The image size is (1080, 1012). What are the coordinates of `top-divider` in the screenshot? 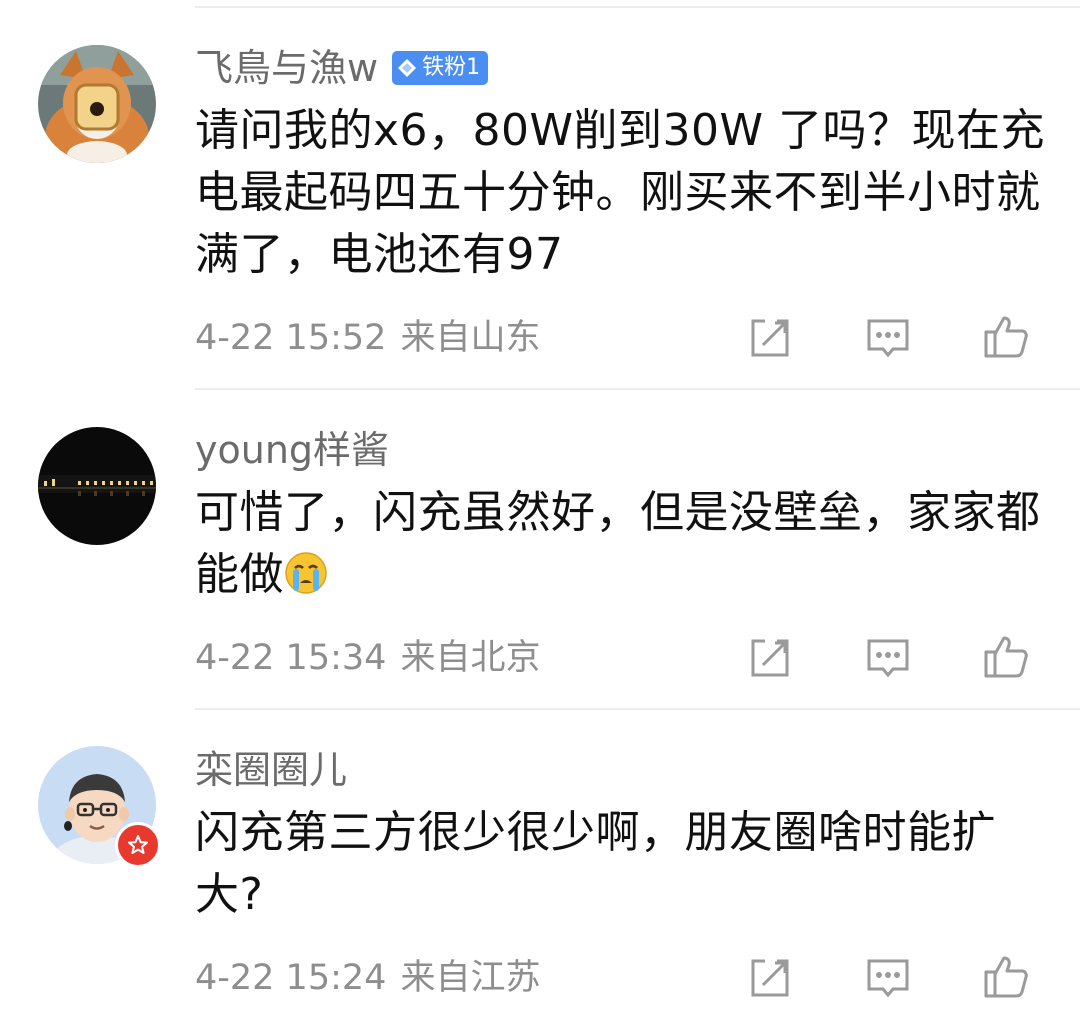 It's located at (637, 7).